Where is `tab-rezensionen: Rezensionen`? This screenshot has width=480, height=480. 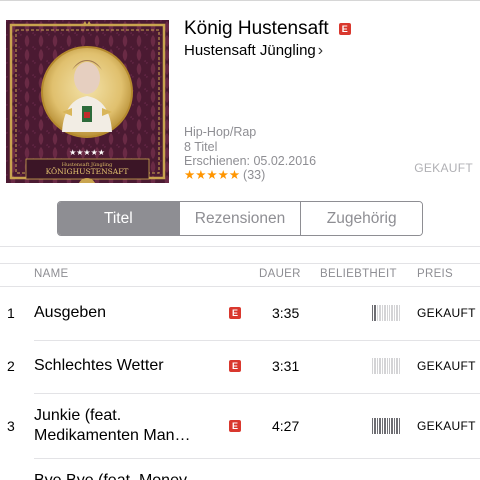 tab-rezensionen: Rezensionen is located at coordinates (240, 218).